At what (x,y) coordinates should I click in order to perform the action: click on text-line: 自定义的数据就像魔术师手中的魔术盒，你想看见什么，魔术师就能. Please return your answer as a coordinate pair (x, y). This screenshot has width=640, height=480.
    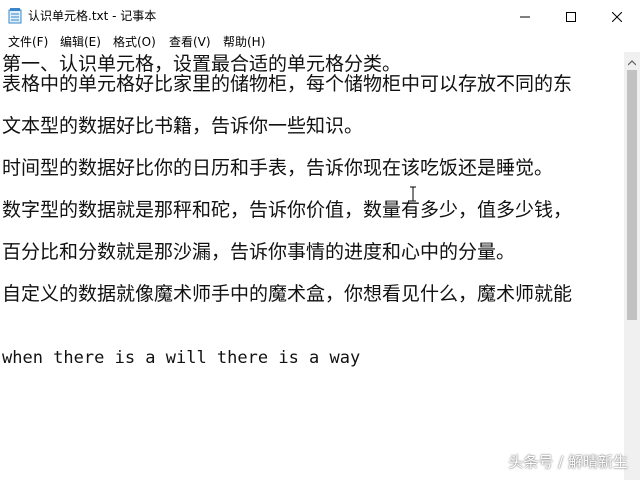
    Looking at the image, I should click on (287, 294).